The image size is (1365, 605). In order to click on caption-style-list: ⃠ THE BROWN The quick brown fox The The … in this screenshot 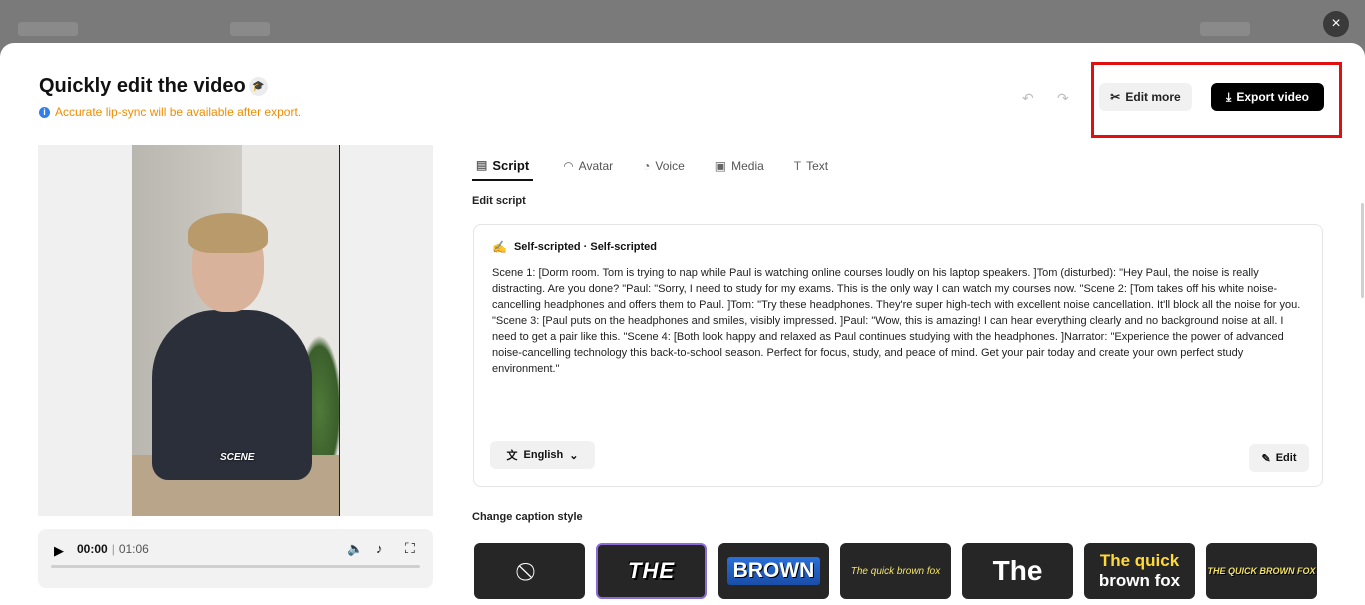, I will do `click(895, 571)`.